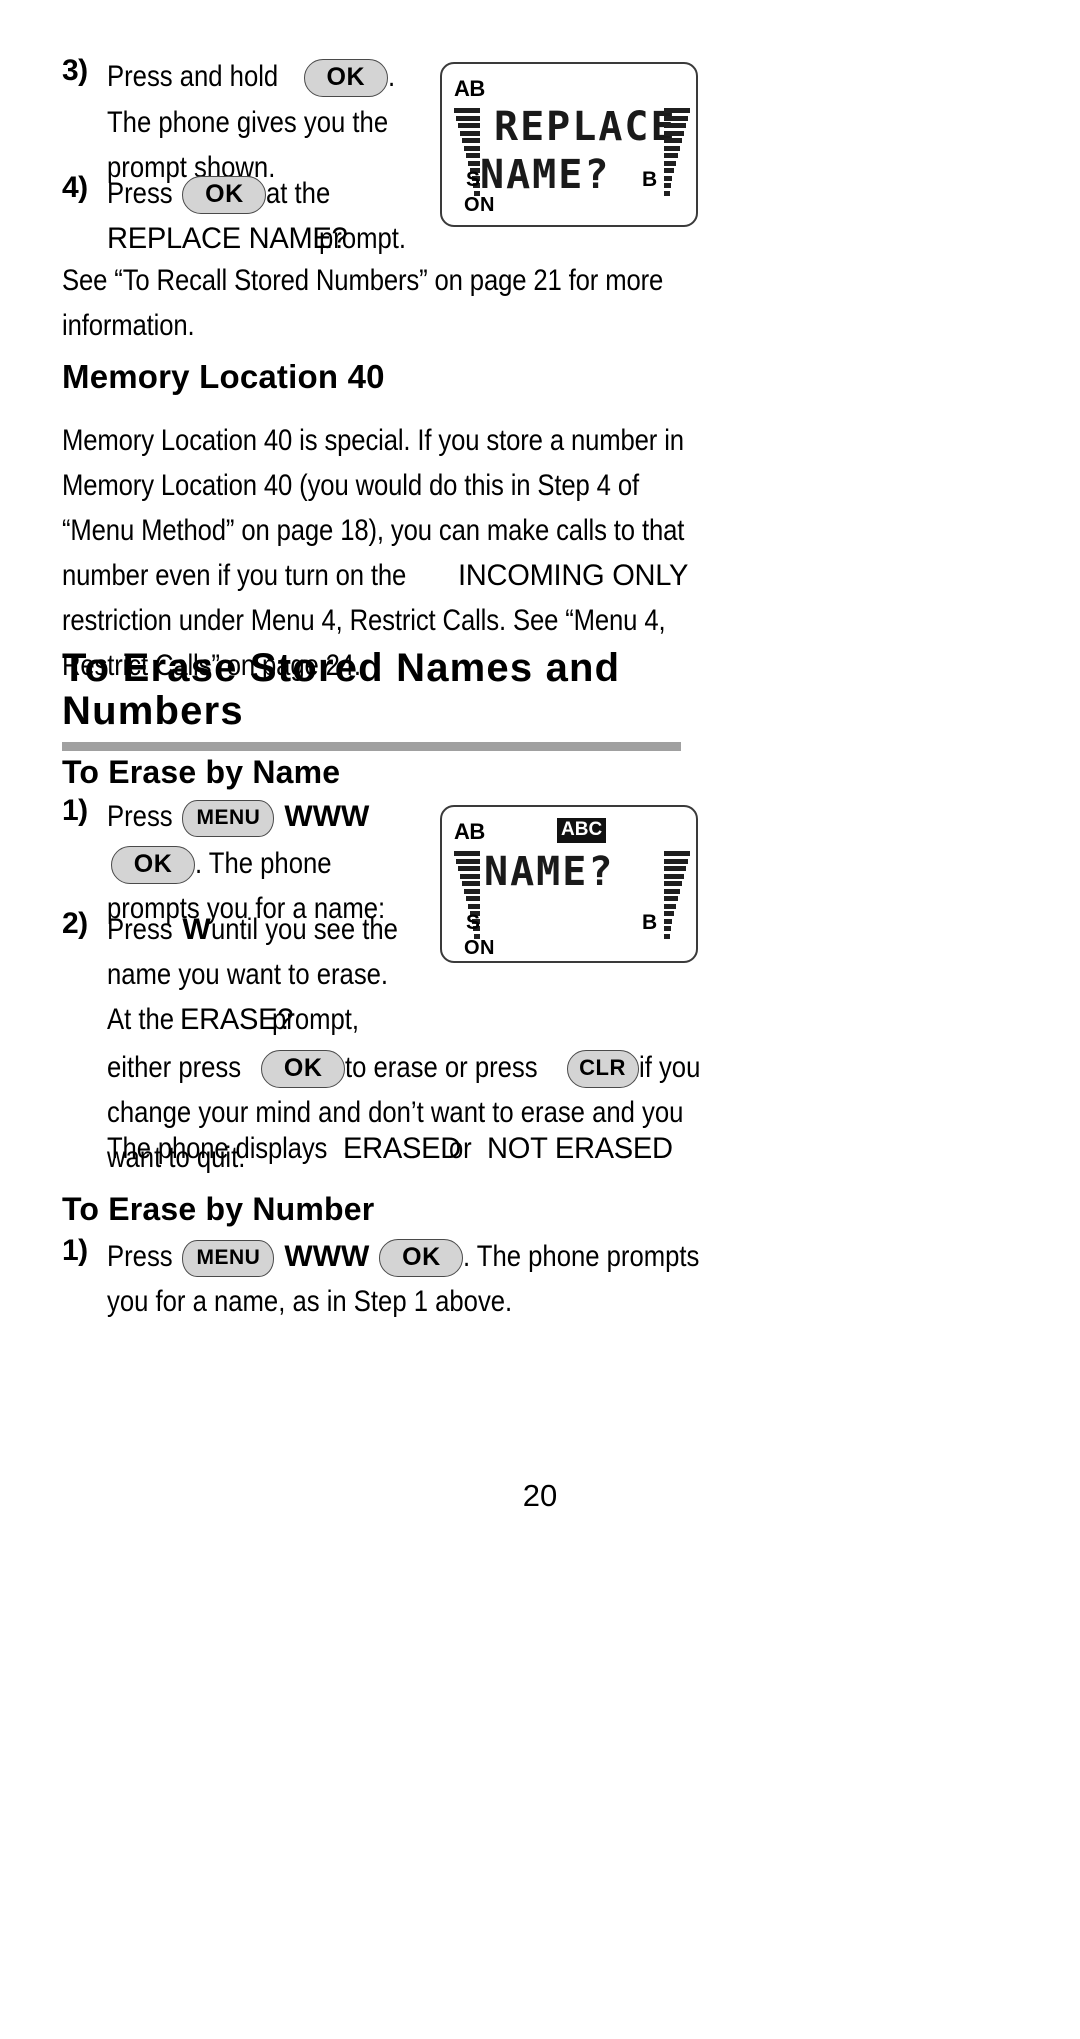  What do you see at coordinates (234, 575) in the screenshot?
I see `memory-line-4-text: number even if you turn on the` at bounding box center [234, 575].